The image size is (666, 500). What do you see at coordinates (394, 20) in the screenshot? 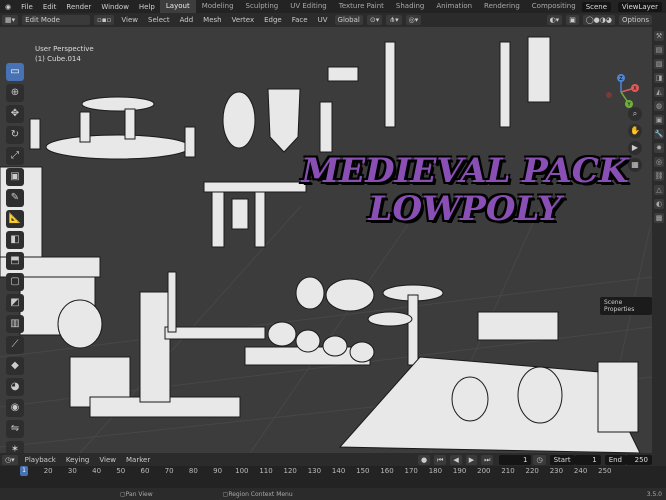
I see `snap-icon: ⋔▾` at bounding box center [394, 20].